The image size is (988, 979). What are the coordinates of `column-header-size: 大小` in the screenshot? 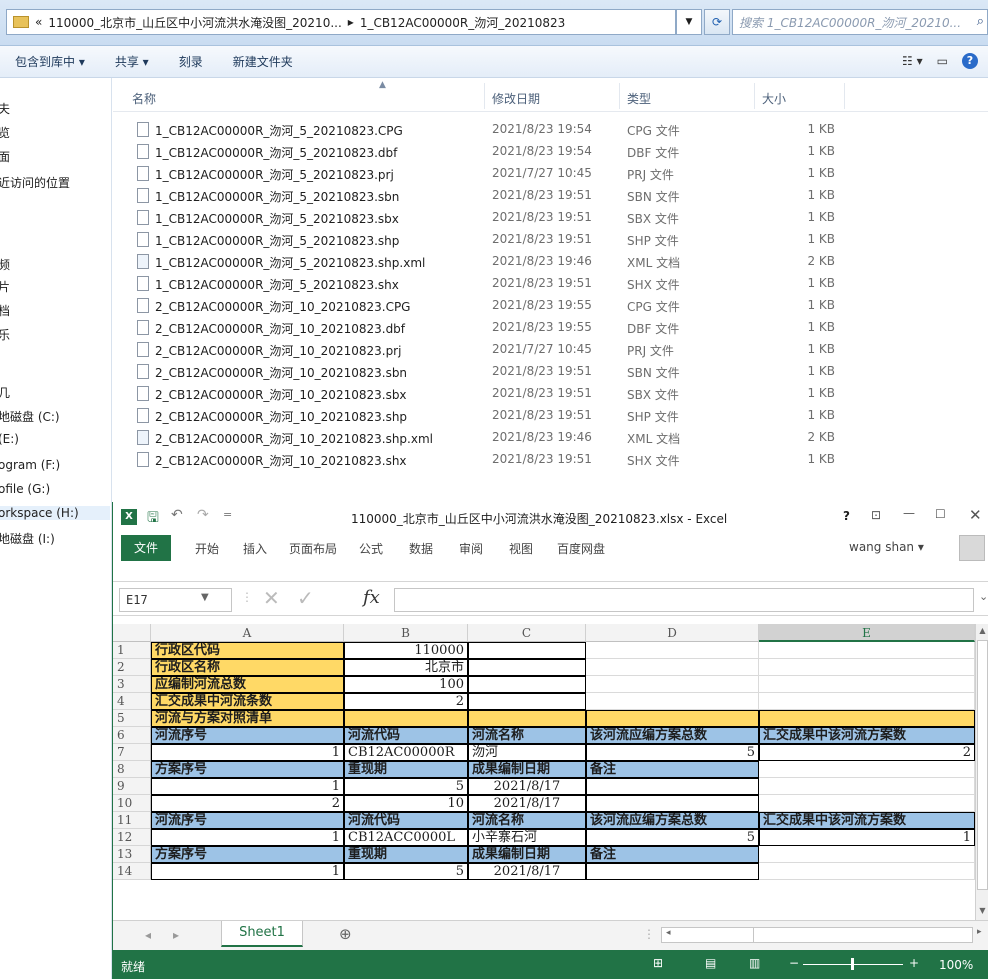 It's located at (774, 98).